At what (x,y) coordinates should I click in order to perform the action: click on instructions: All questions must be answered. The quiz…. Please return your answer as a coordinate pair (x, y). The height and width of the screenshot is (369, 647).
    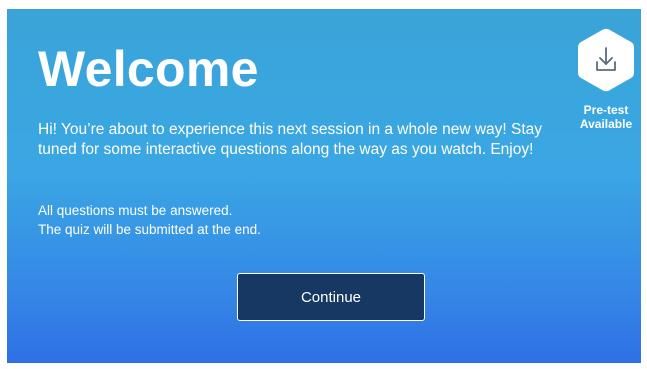
    Looking at the image, I should click on (149, 220).